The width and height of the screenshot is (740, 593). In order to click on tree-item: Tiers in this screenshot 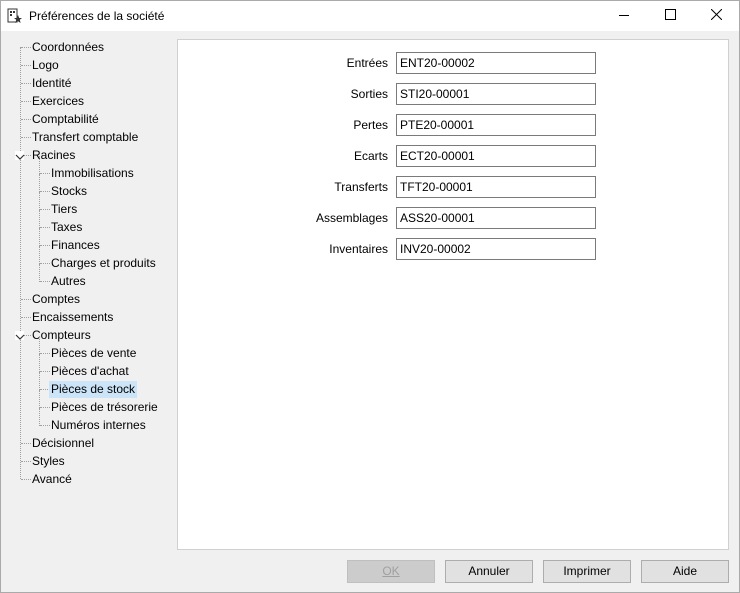, I will do `click(64, 209)`.